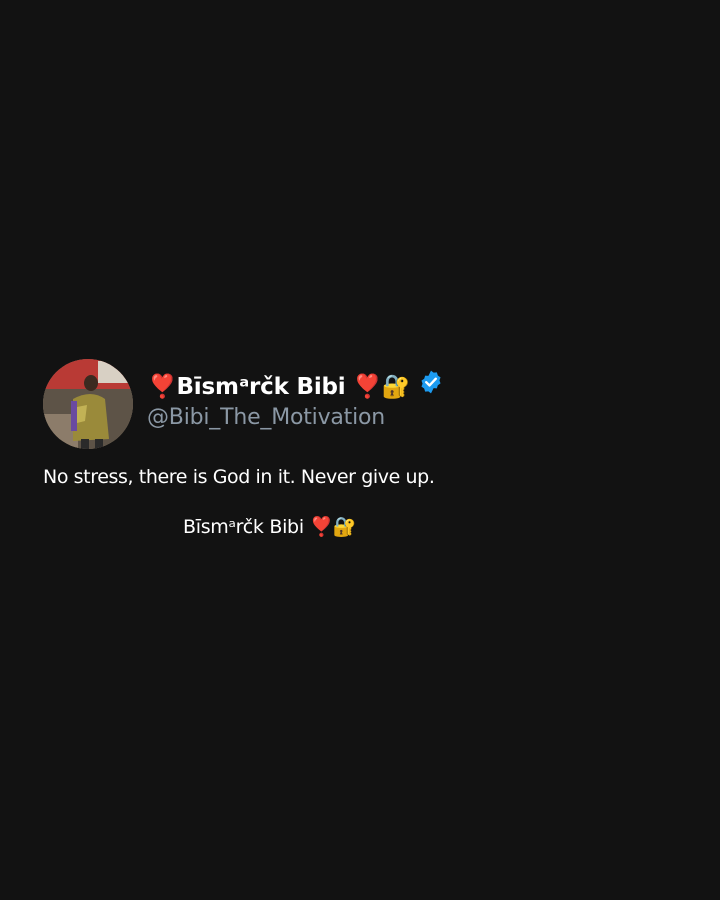  Describe the element at coordinates (279, 386) in the screenshot. I see `display-name: ❣️Bīsmᵃrčk Bibi ❣️🔐` at that location.